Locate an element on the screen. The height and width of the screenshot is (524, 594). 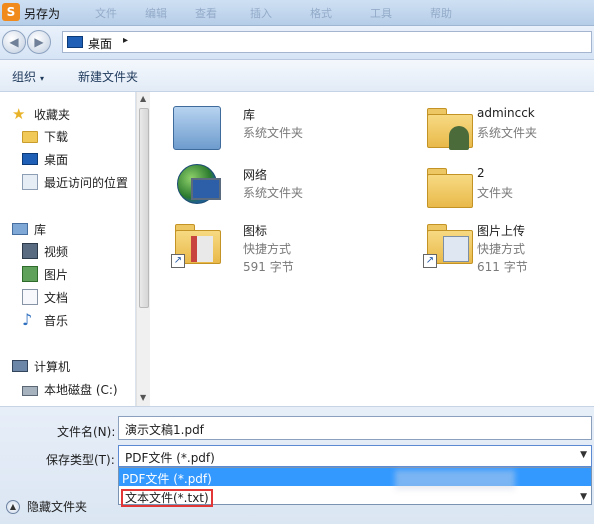
sidebar-item-pictures: 图片 is located at coordinates (45, 274).